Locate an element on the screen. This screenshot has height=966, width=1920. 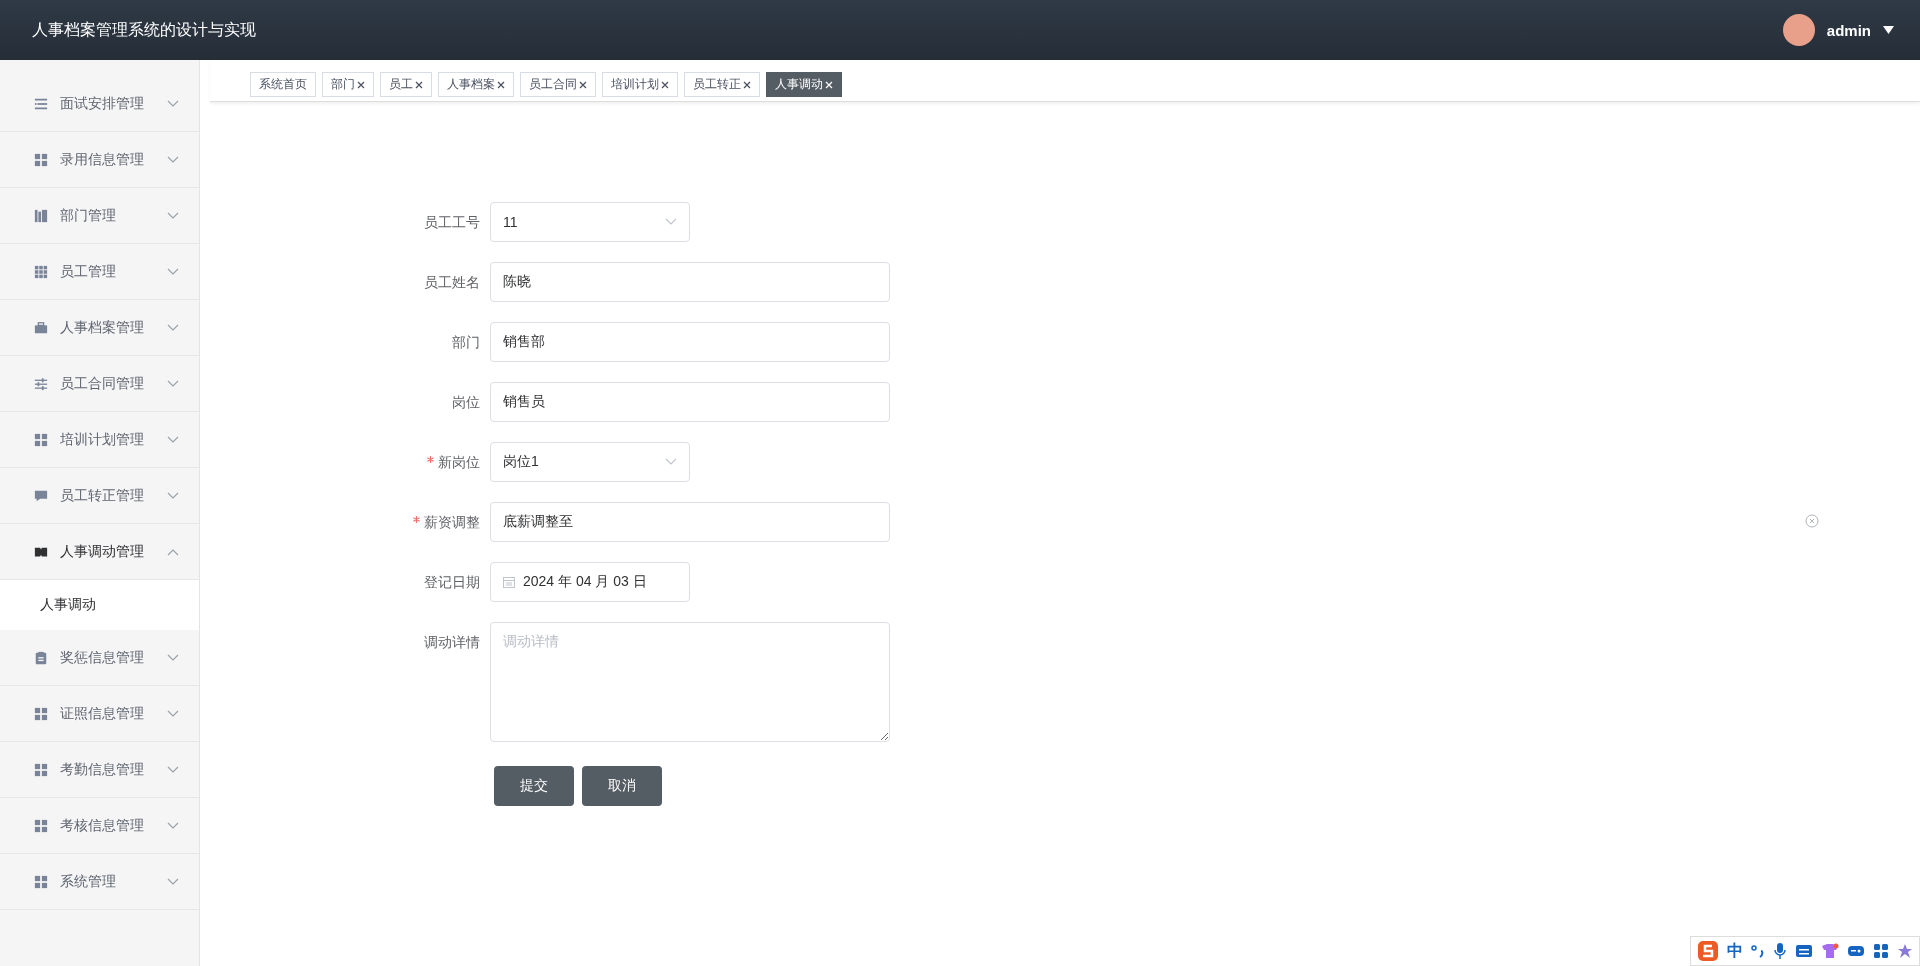
tab: 人事档案 is located at coordinates (476, 84).